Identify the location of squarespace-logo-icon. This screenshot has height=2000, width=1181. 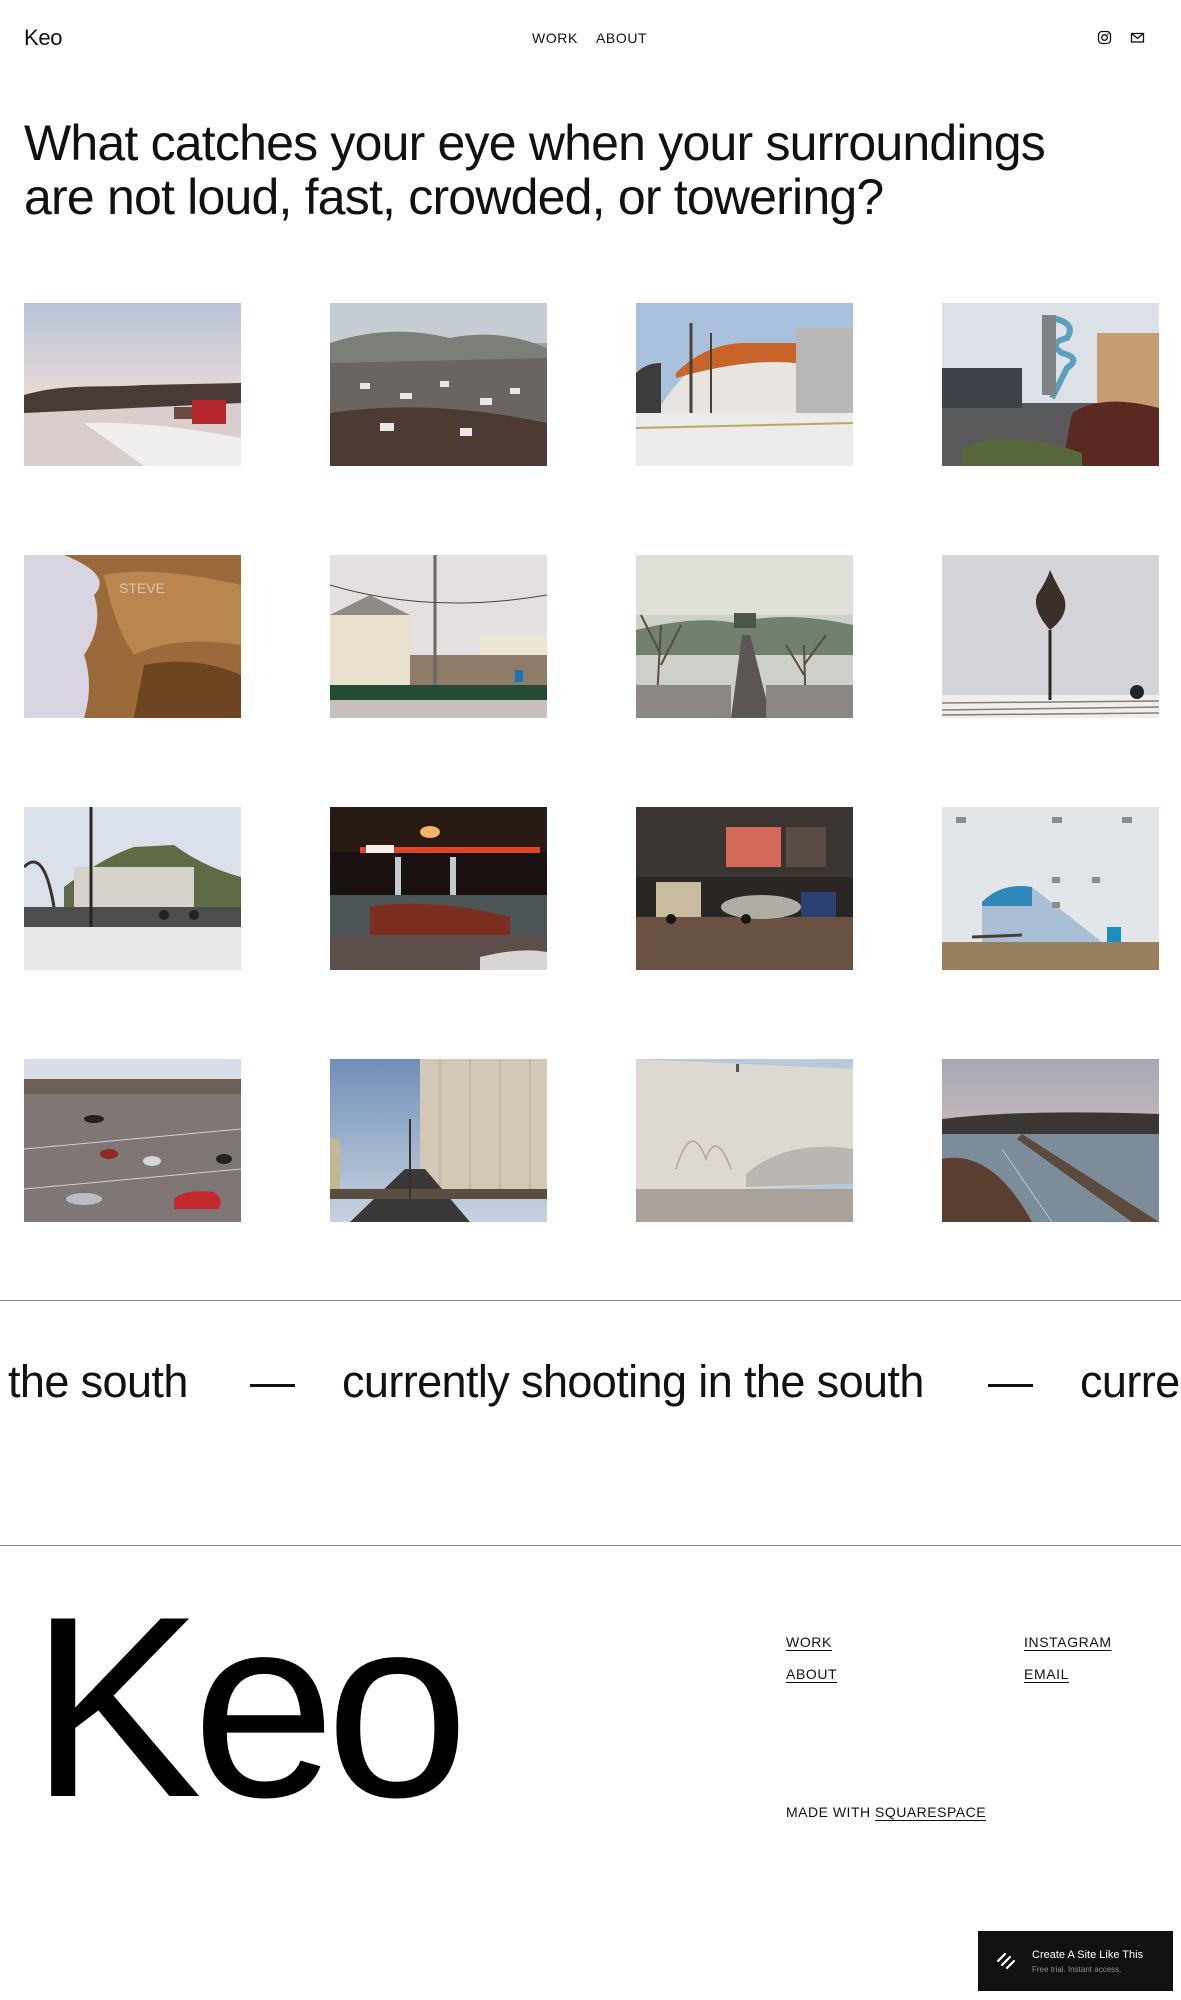
(1006, 1961).